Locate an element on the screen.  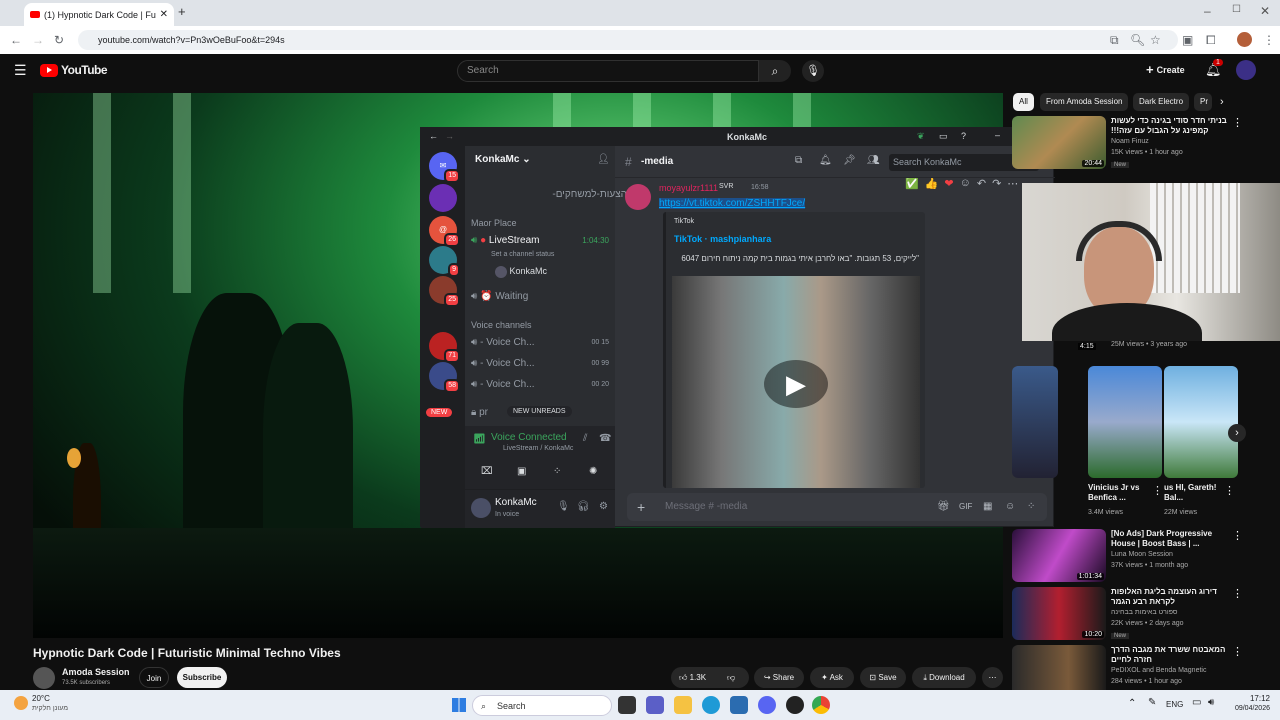
invite-icon: 👤︎ is located at coordinates (603, 159).